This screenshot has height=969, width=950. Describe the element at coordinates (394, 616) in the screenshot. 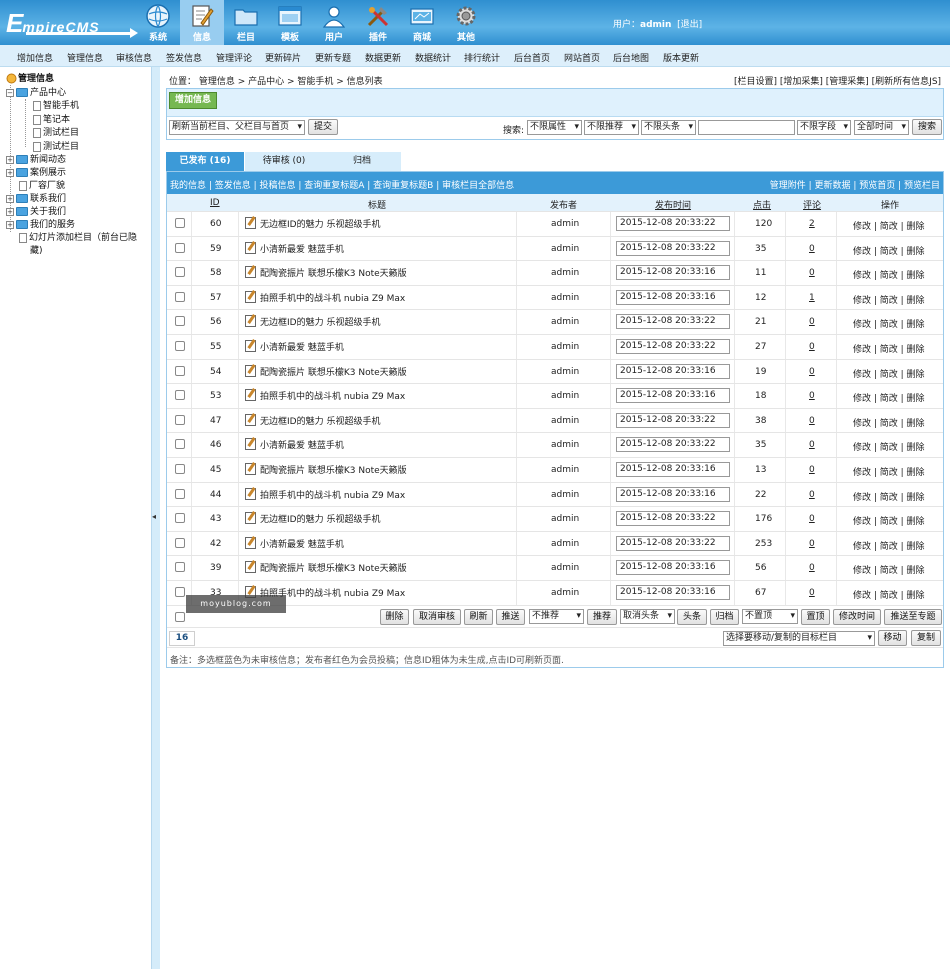

I see `delete-button: 删除` at that location.